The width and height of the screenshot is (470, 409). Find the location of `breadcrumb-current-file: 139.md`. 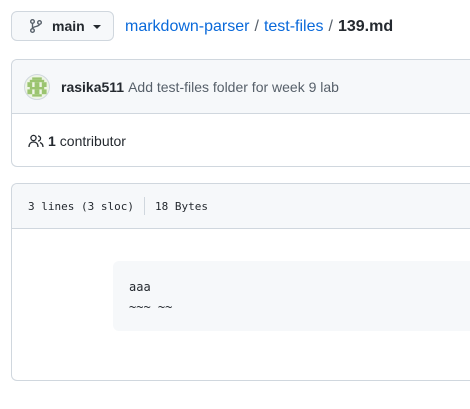

breadcrumb-current-file: 139.md is located at coordinates (365, 26).